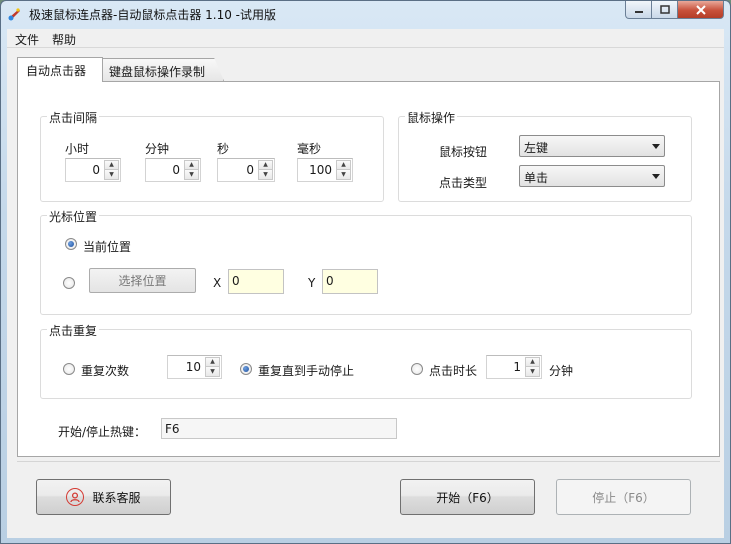 This screenshot has height=544, width=731. I want to click on tab-auto-clicker: 自动点击器, so click(60, 69).